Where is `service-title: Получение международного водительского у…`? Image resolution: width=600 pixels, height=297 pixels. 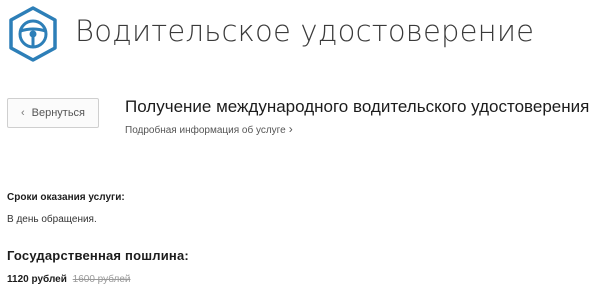 service-title: Получение международного водительского у… is located at coordinates (357, 106).